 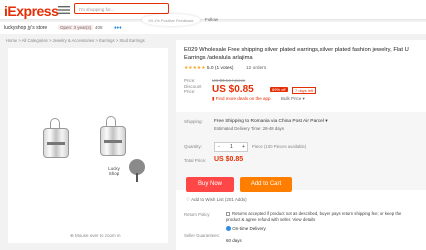 What do you see at coordinates (304, 90) in the screenshot?
I see `days-left-badge: 7 days left` at bounding box center [304, 90].